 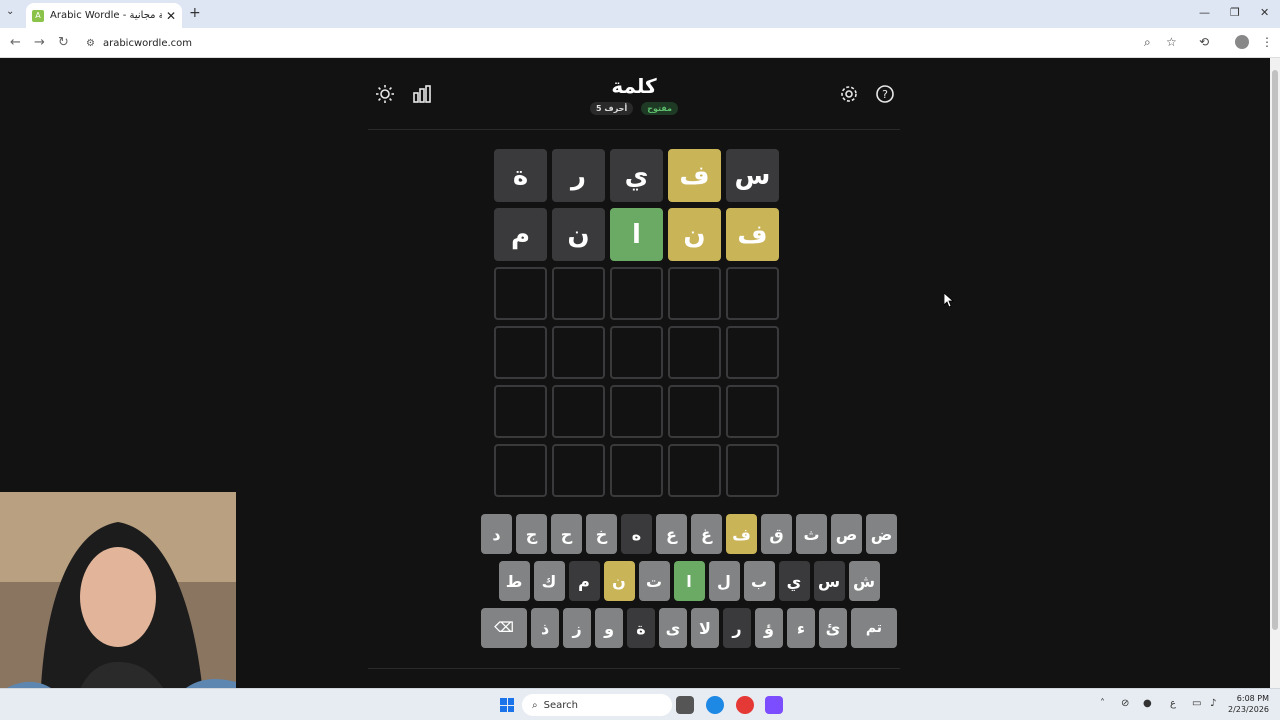 What do you see at coordinates (635, 175) in the screenshot?
I see `guess-row: سفيرة` at bounding box center [635, 175].